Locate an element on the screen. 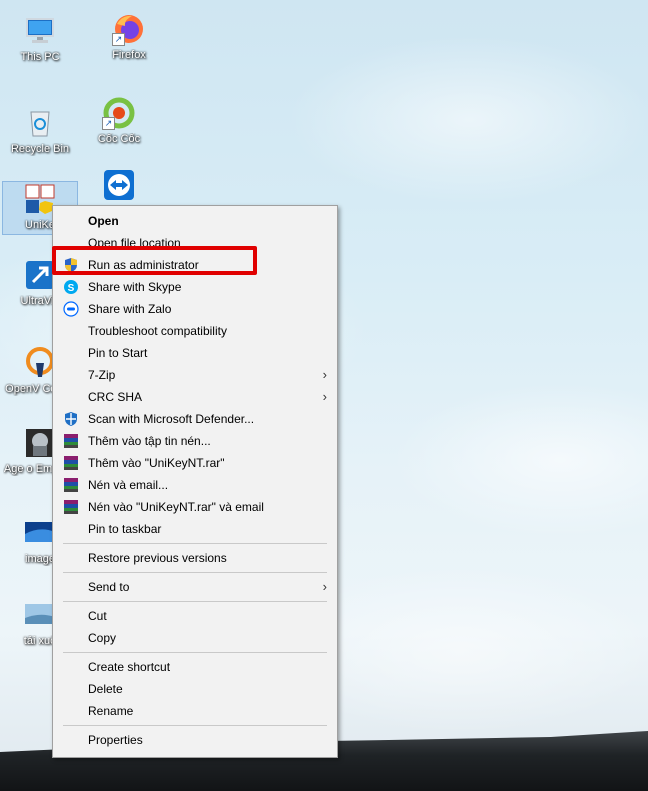 The image size is (648, 791). menu-item-label: Thêm vào "UniKeyNT.rar" is located at coordinates (156, 463).